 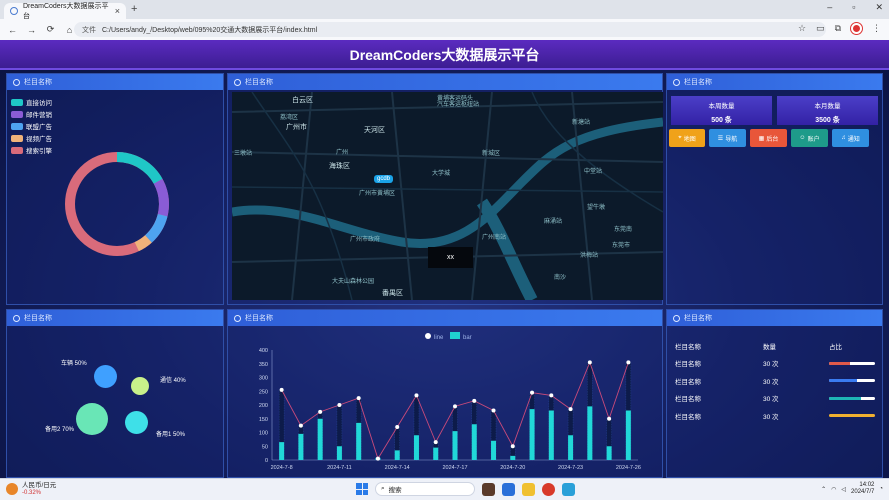 What do you see at coordinates (721, 106) in the screenshot?
I see `stat-label: 本周数量` at bounding box center [721, 106].